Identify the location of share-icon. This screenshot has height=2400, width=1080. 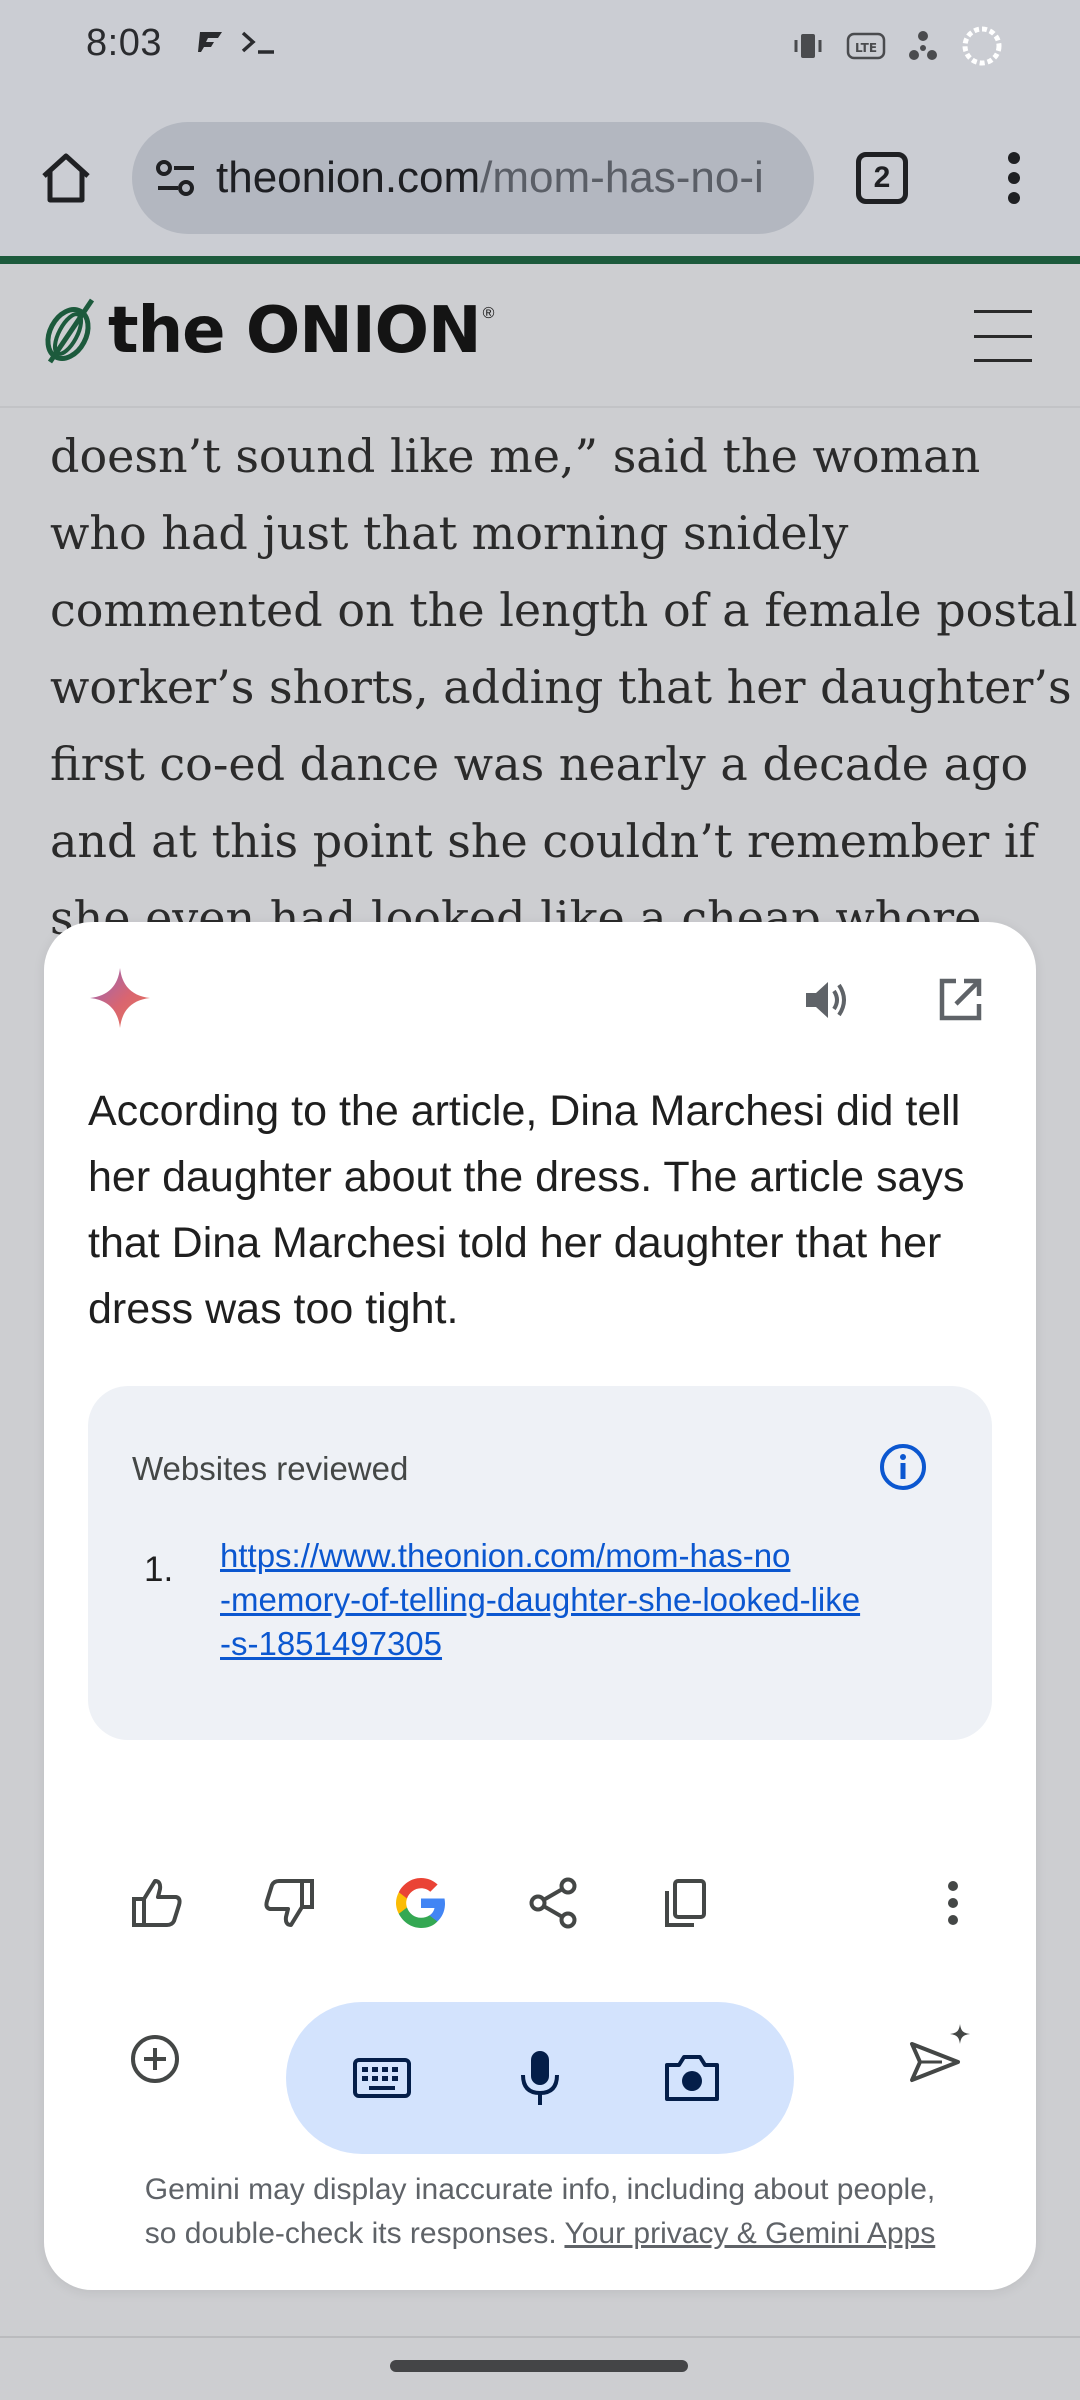
(553, 1903).